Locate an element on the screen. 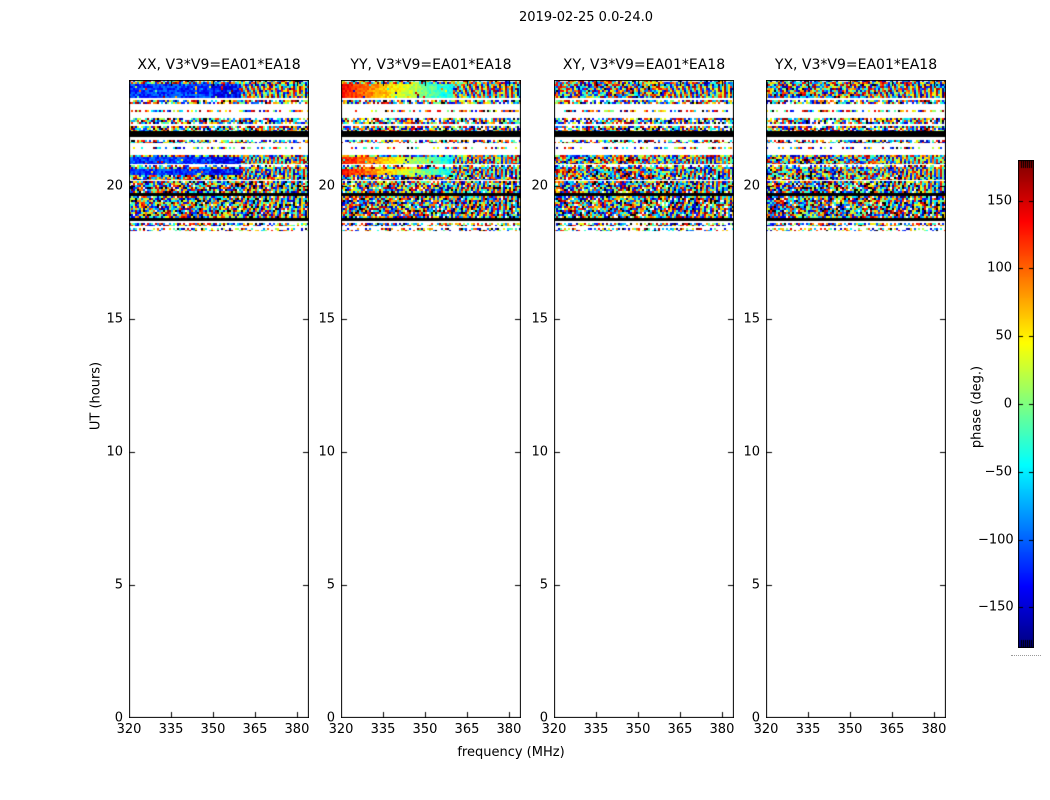  panel-title-xy: XY, V3*V9=EA01*EA18 is located at coordinates (644, 65).